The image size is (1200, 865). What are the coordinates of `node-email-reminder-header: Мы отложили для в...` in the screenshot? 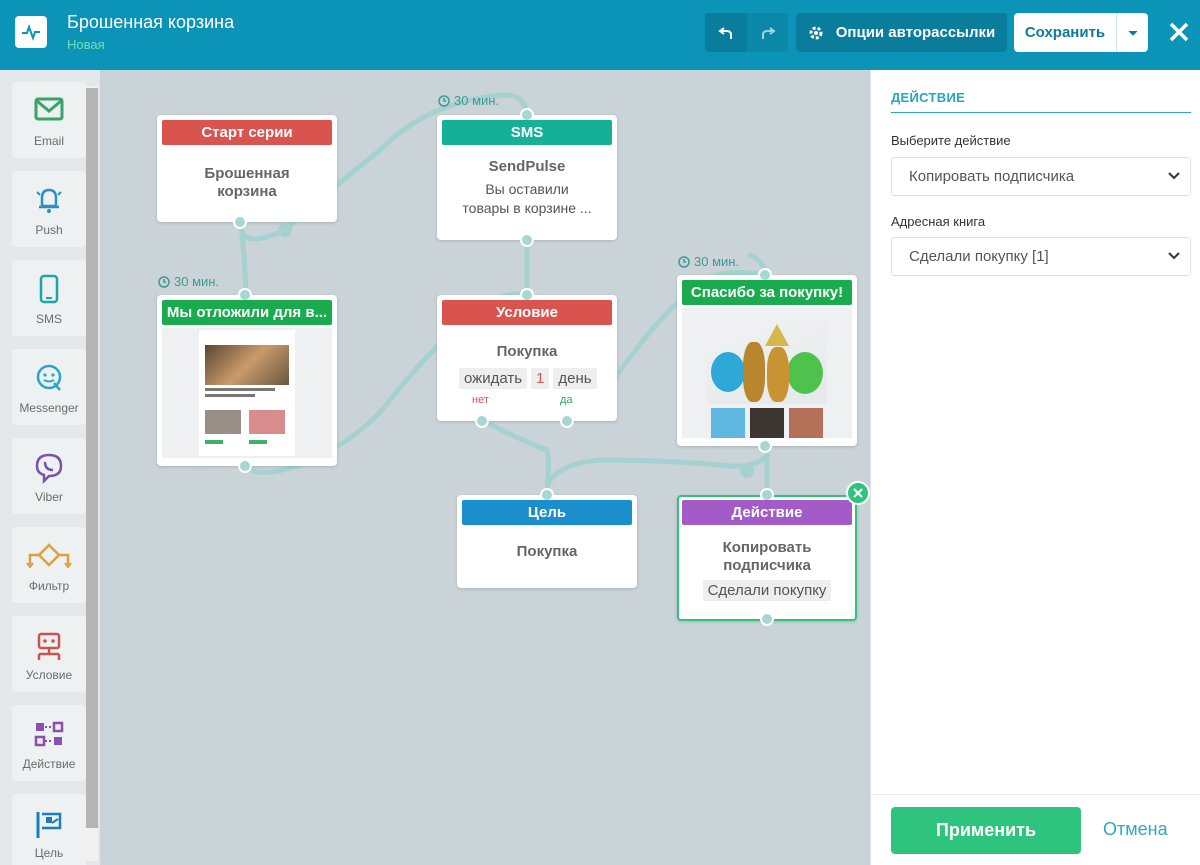 It's located at (247, 312).